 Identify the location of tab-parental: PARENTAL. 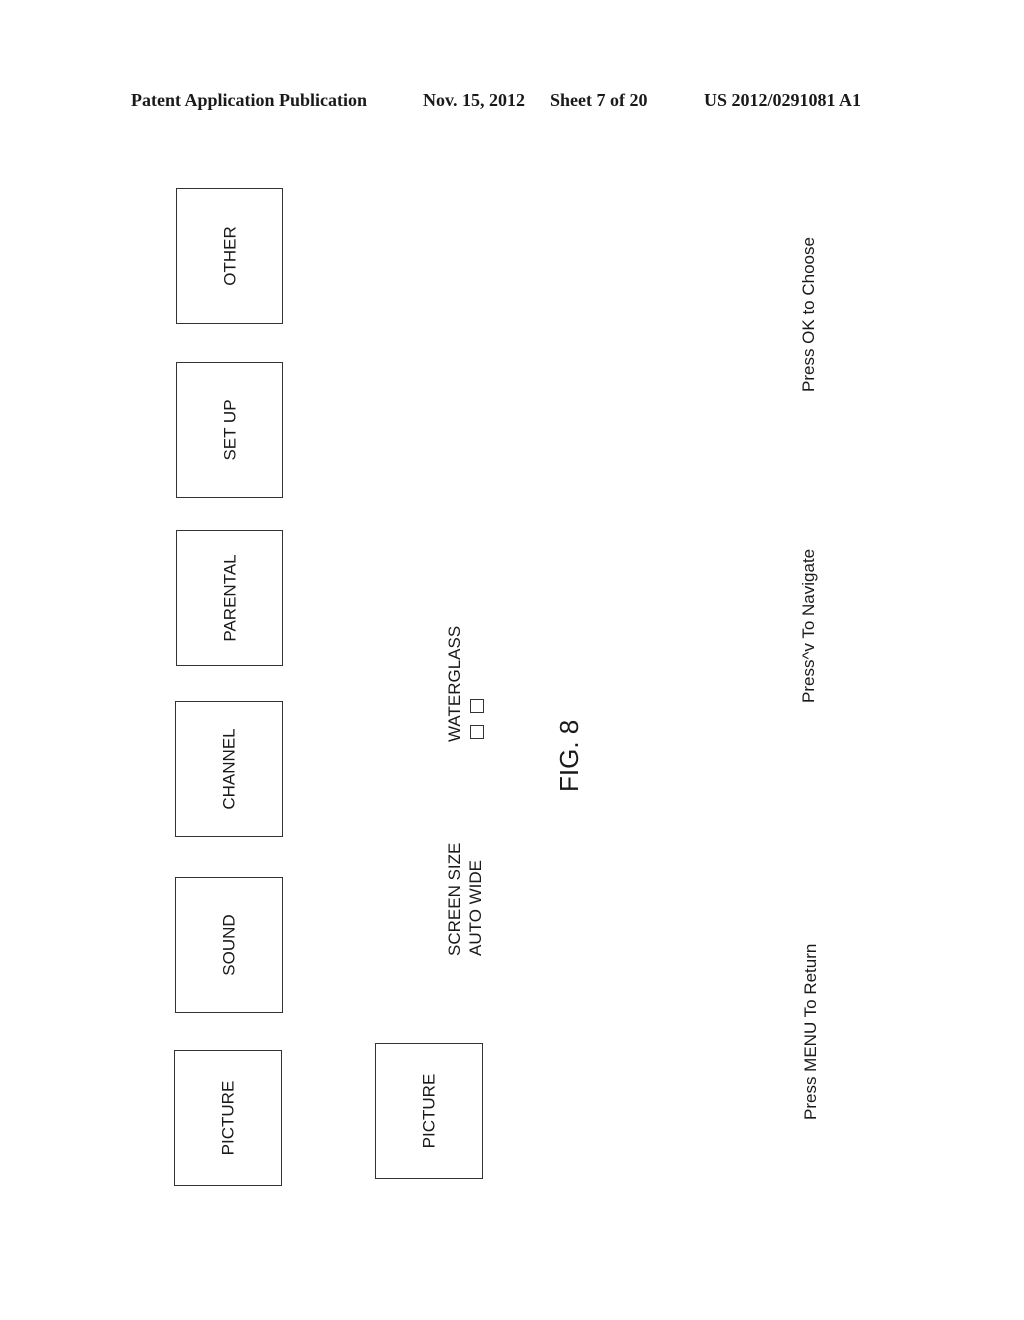
(229, 598).